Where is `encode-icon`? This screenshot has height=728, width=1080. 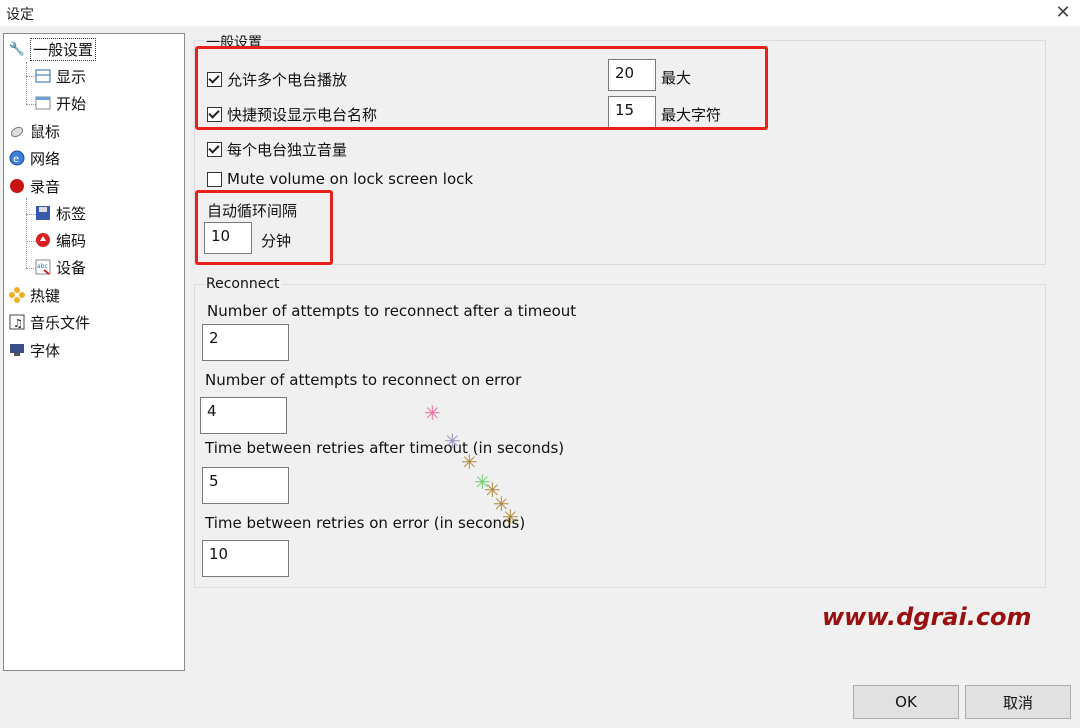
encode-icon is located at coordinates (43, 240).